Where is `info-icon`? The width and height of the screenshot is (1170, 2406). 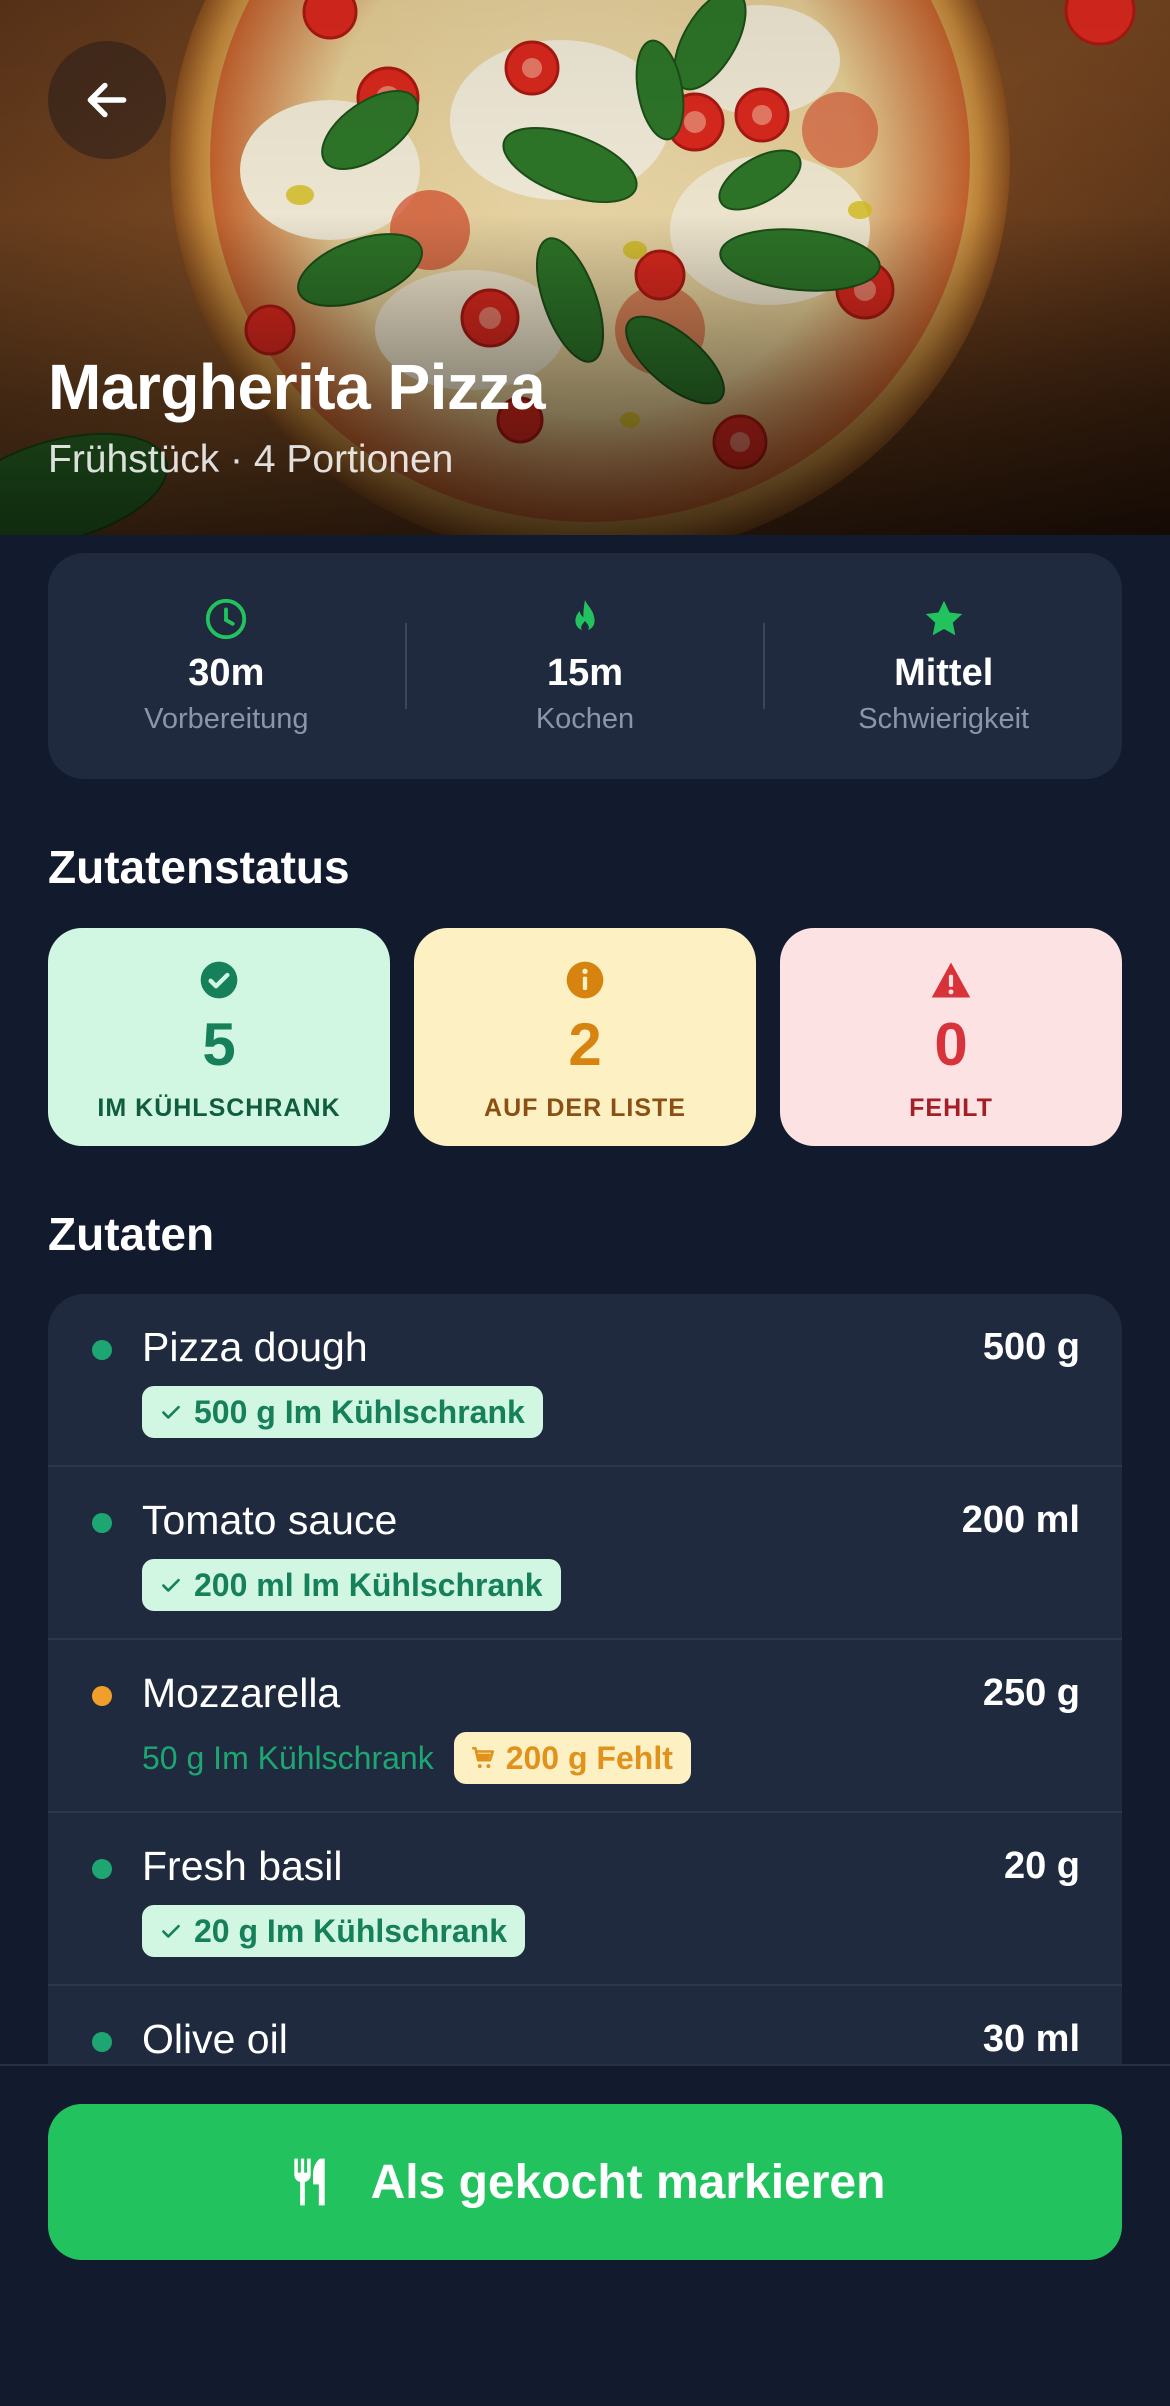 info-icon is located at coordinates (585, 980).